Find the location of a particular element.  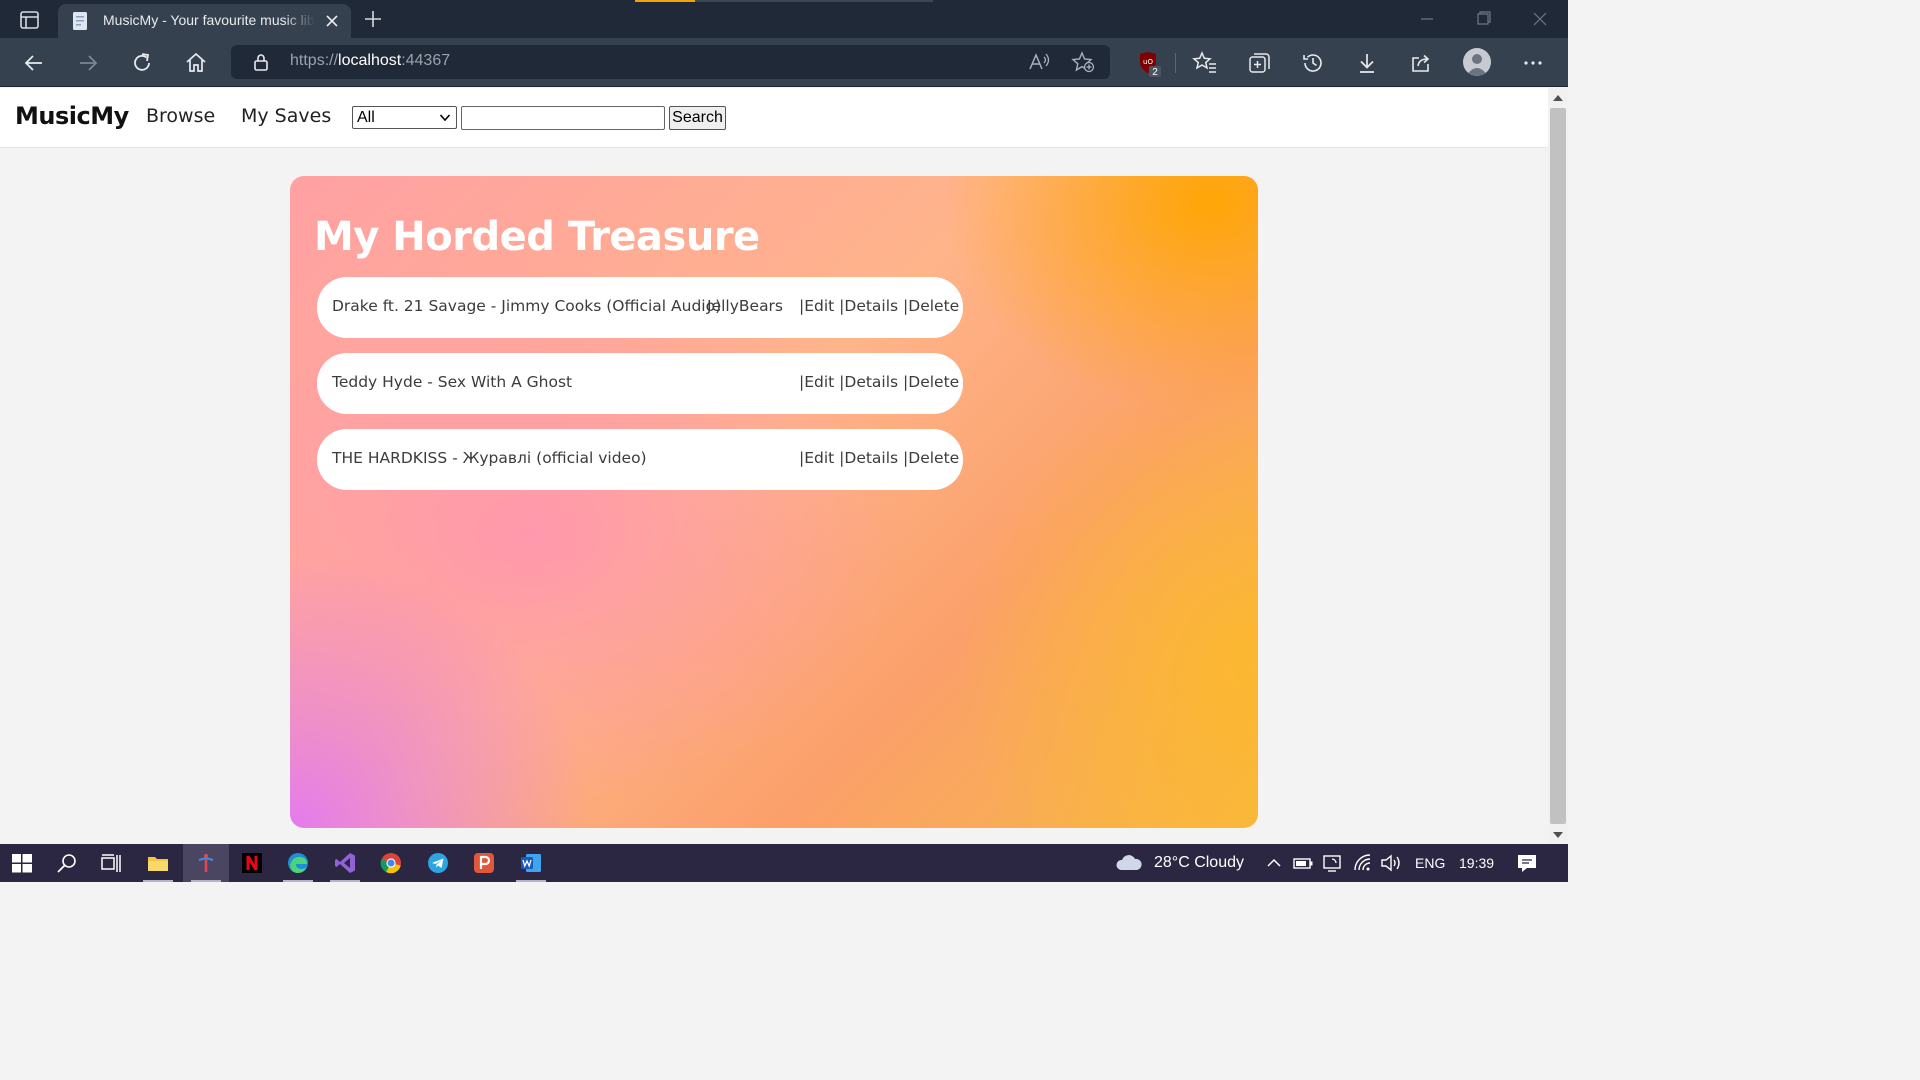

file-explorer-icon is located at coordinates (158, 863).